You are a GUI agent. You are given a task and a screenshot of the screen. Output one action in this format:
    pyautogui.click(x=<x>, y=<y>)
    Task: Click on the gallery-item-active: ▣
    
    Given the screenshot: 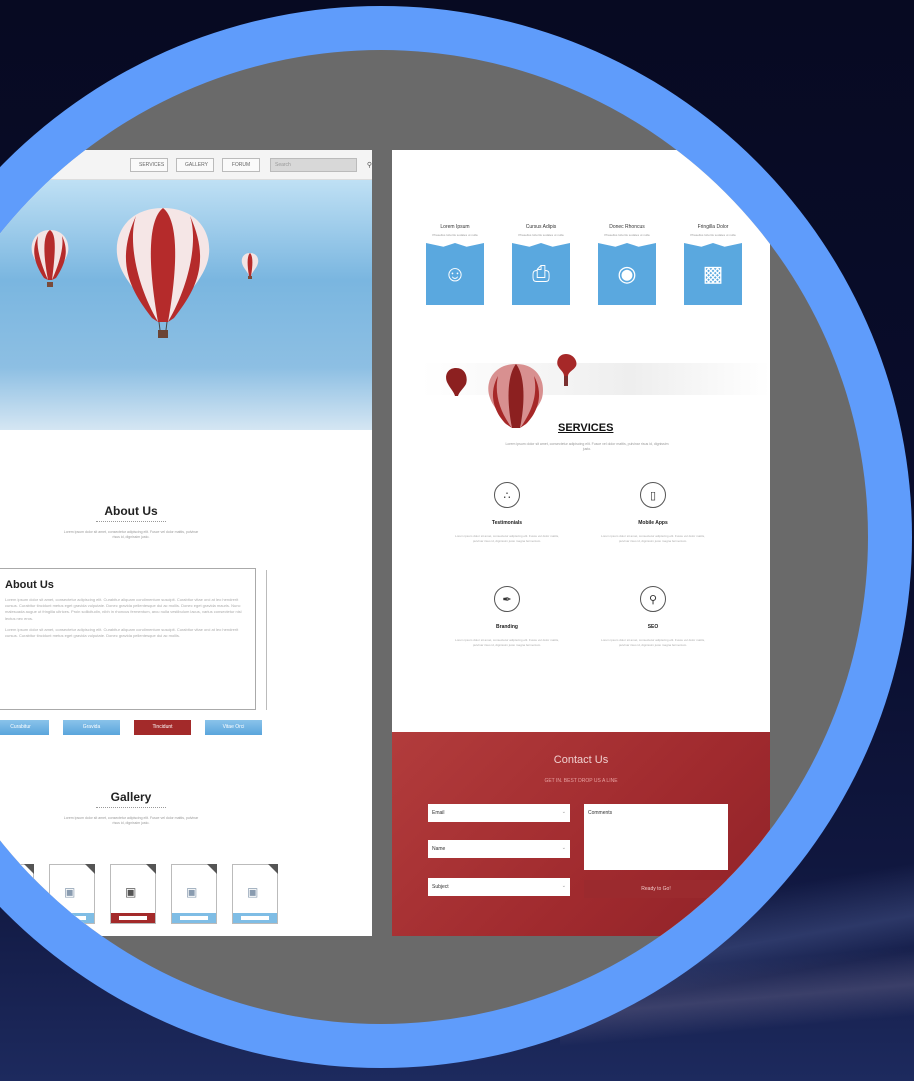 What is the action you would take?
    pyautogui.click(x=133, y=894)
    